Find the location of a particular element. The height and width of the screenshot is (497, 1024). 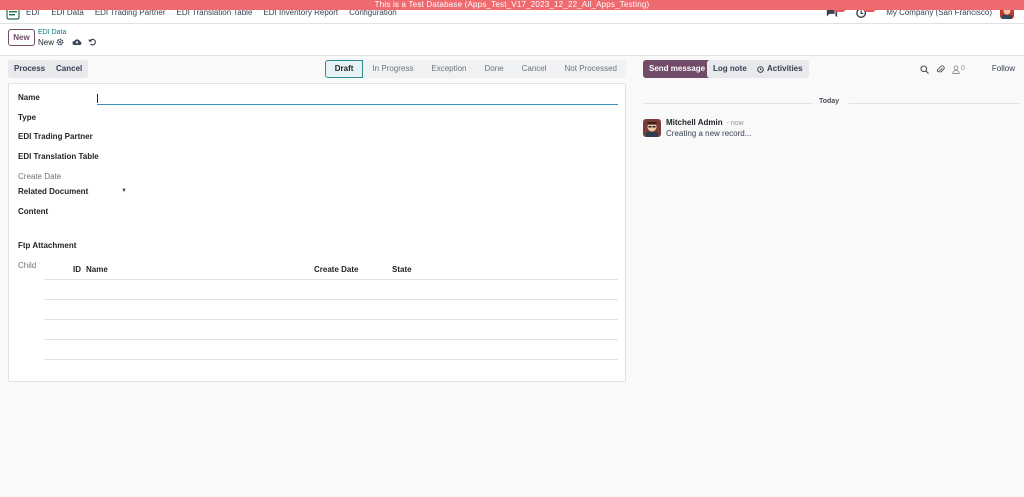

column-state: State is located at coordinates (402, 269).